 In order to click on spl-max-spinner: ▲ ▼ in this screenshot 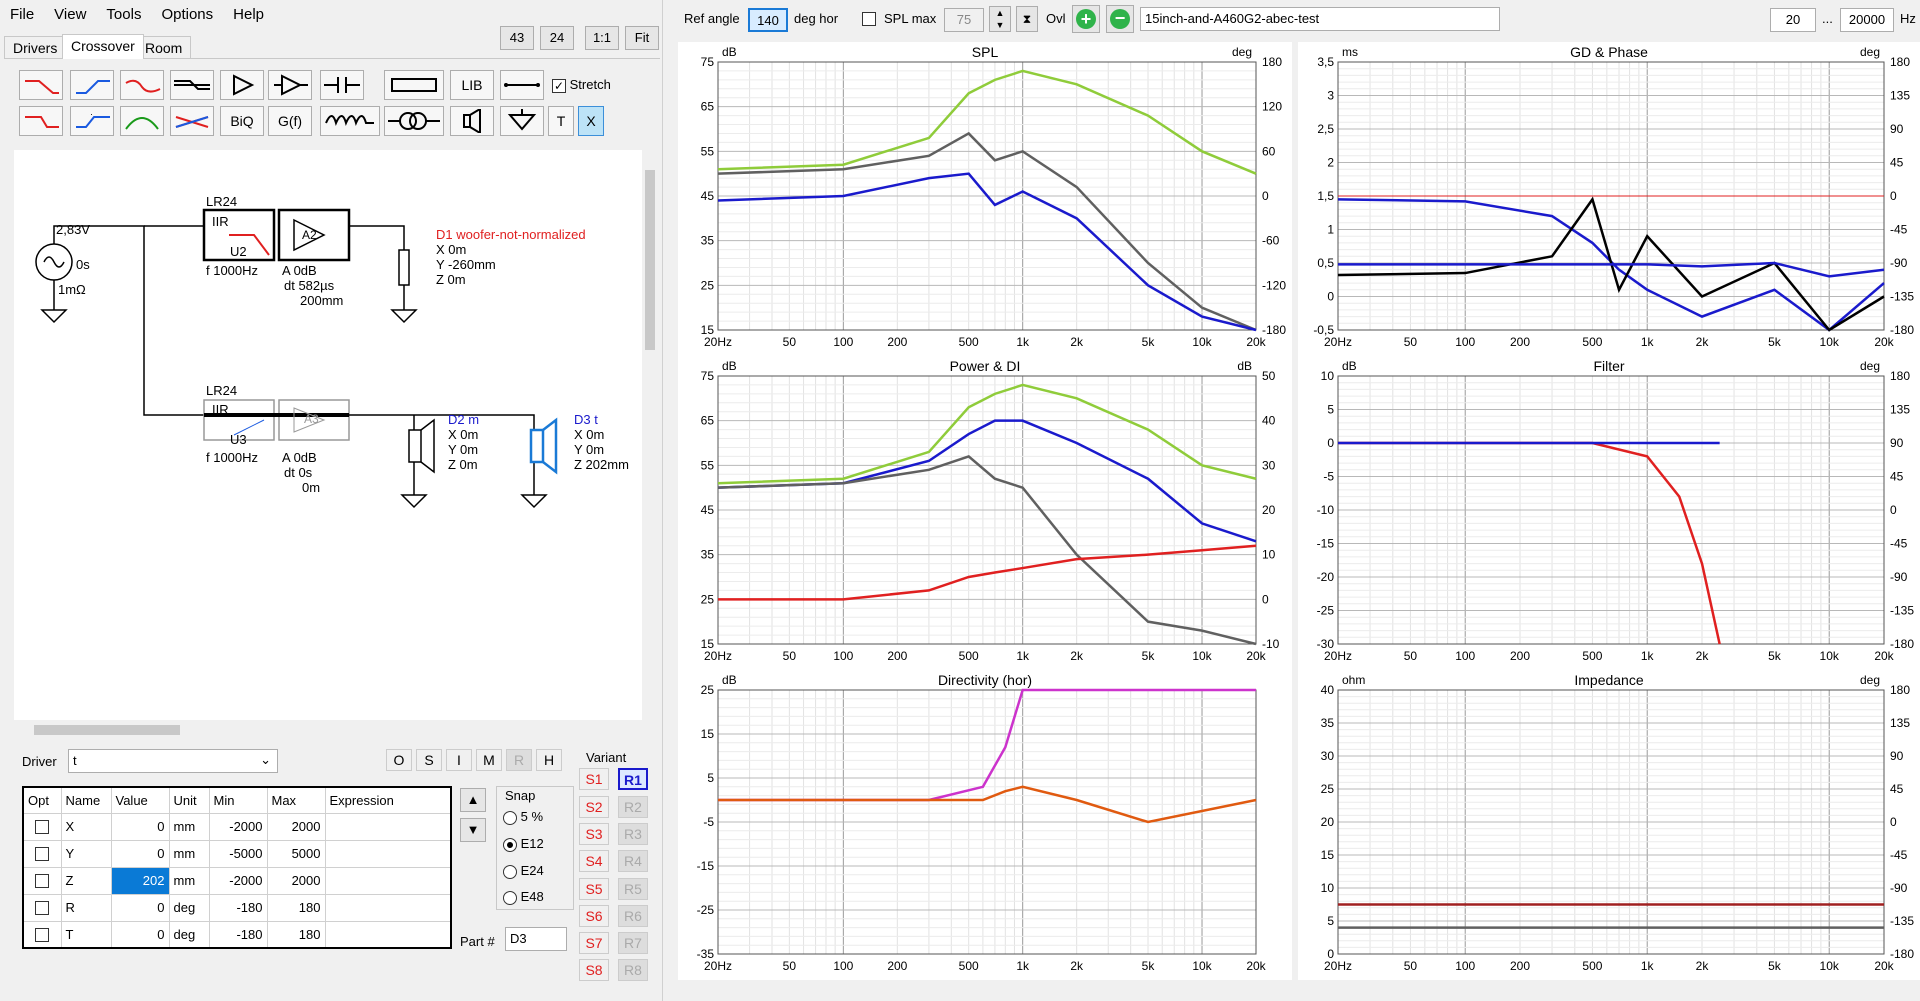, I will do `click(1000, 19)`.